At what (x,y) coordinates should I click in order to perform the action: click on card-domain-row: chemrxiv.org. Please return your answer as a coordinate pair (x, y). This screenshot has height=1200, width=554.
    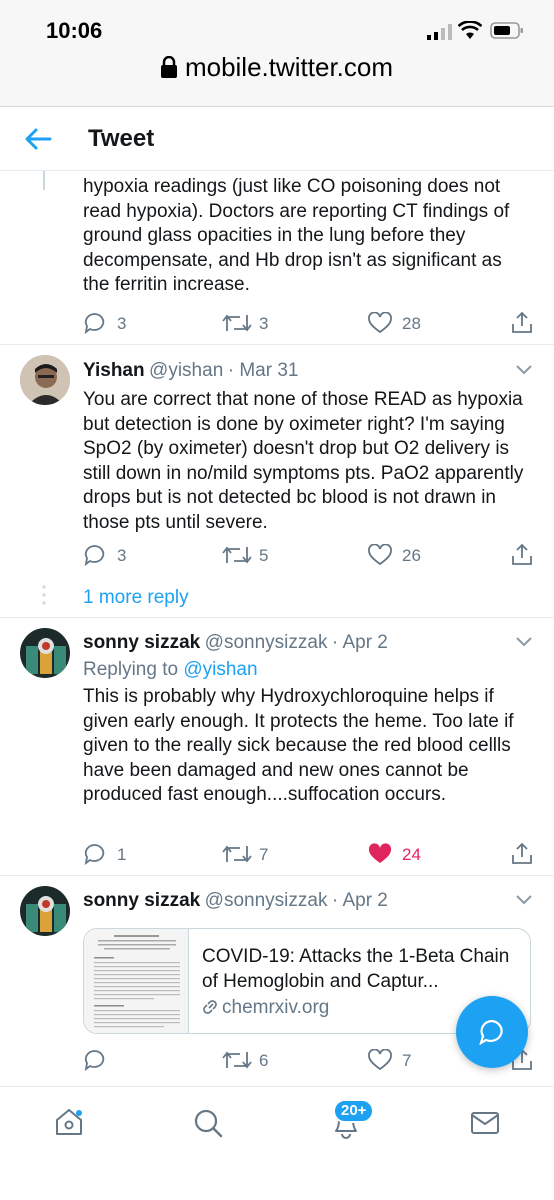
    Looking at the image, I should click on (265, 1008).